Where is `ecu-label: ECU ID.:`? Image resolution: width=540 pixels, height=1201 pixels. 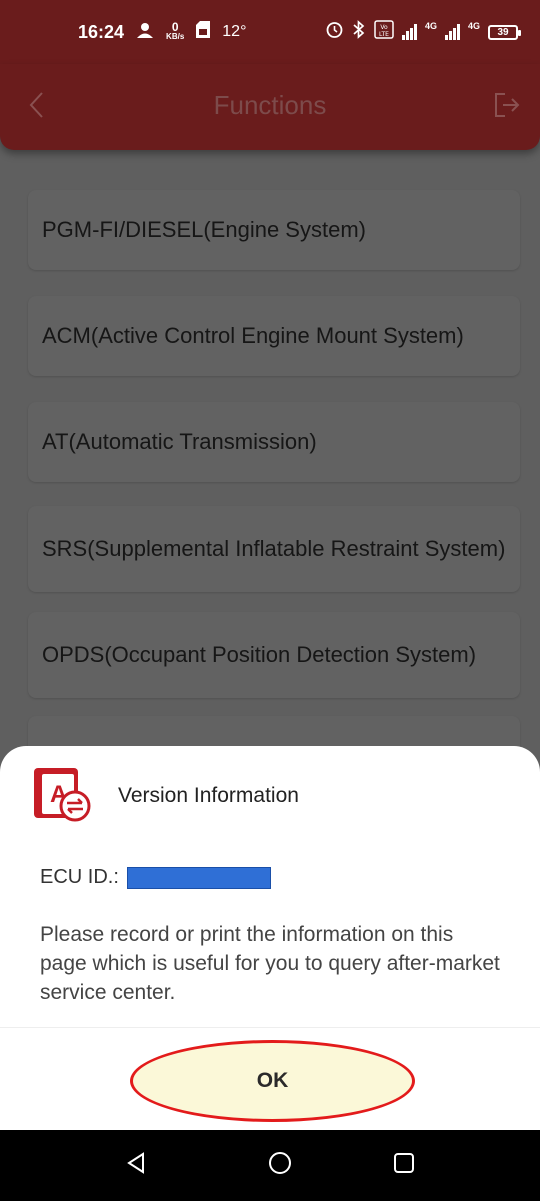 ecu-label: ECU ID.: is located at coordinates (79, 877).